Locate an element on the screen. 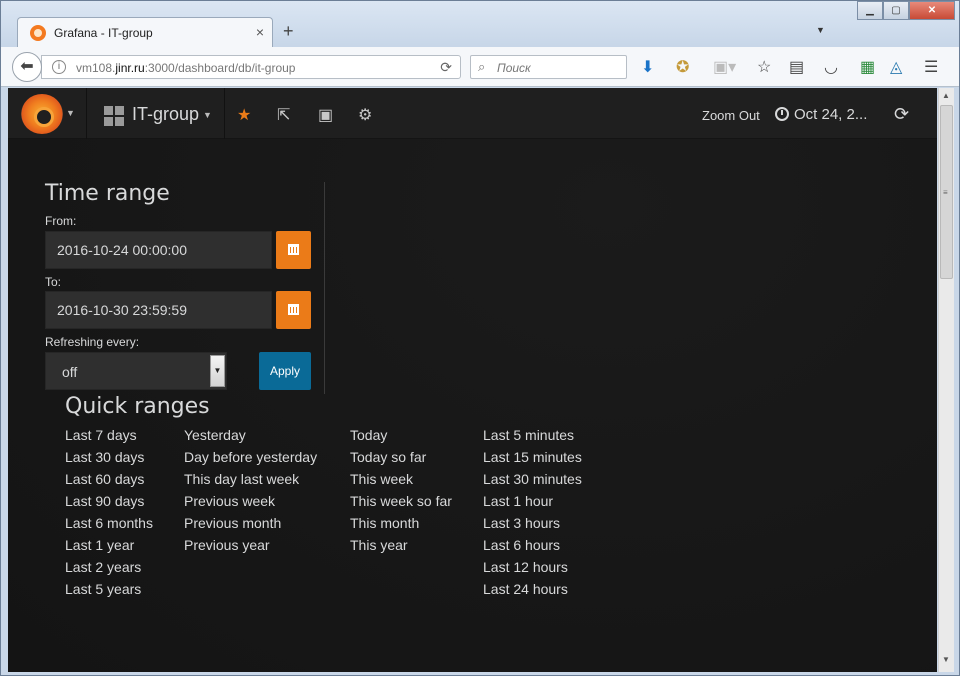 The width and height of the screenshot is (960, 676). quick-range-link: Last 30 days is located at coordinates (109, 459).